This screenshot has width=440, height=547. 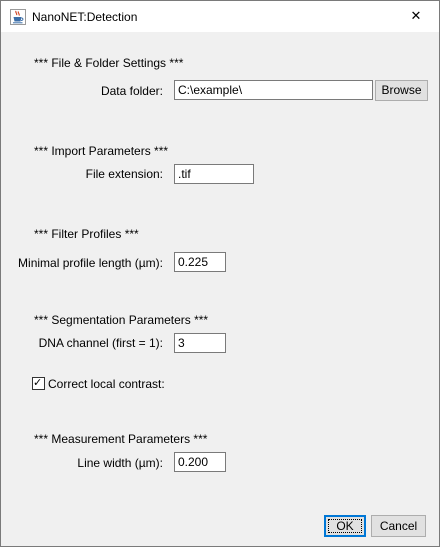 I want to click on dna-channel-input, so click(x=200, y=343).